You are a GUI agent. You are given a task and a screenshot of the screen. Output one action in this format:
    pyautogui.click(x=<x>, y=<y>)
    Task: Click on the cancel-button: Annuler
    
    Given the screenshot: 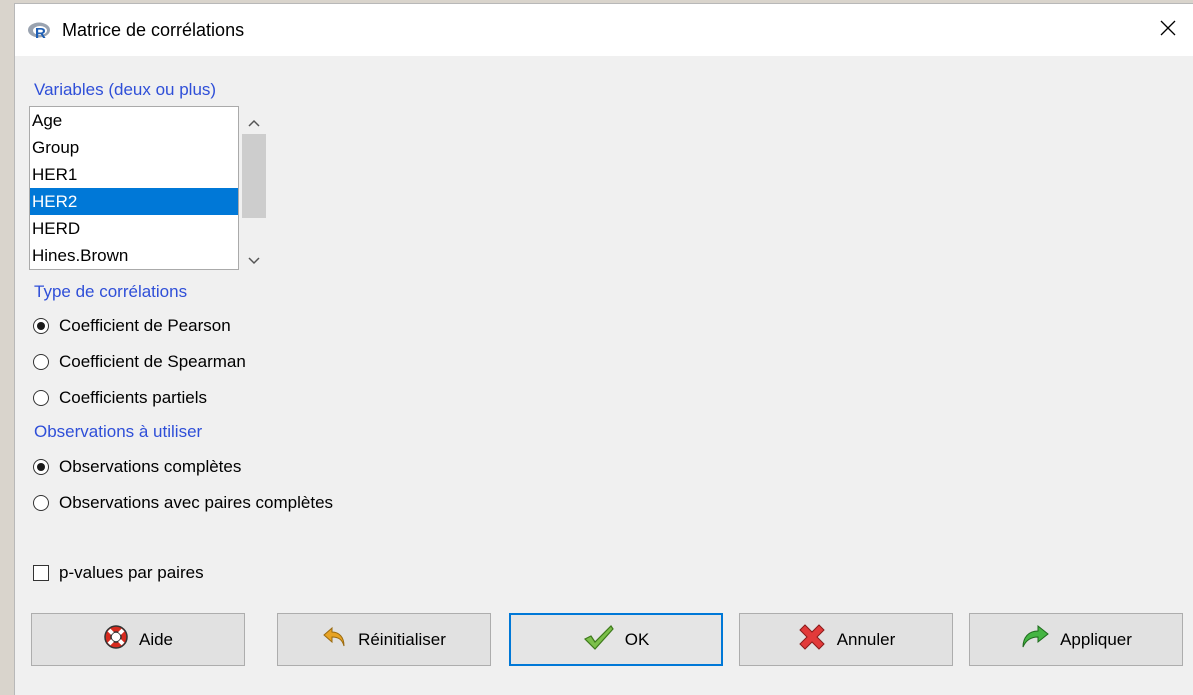 What is the action you would take?
    pyautogui.click(x=846, y=639)
    